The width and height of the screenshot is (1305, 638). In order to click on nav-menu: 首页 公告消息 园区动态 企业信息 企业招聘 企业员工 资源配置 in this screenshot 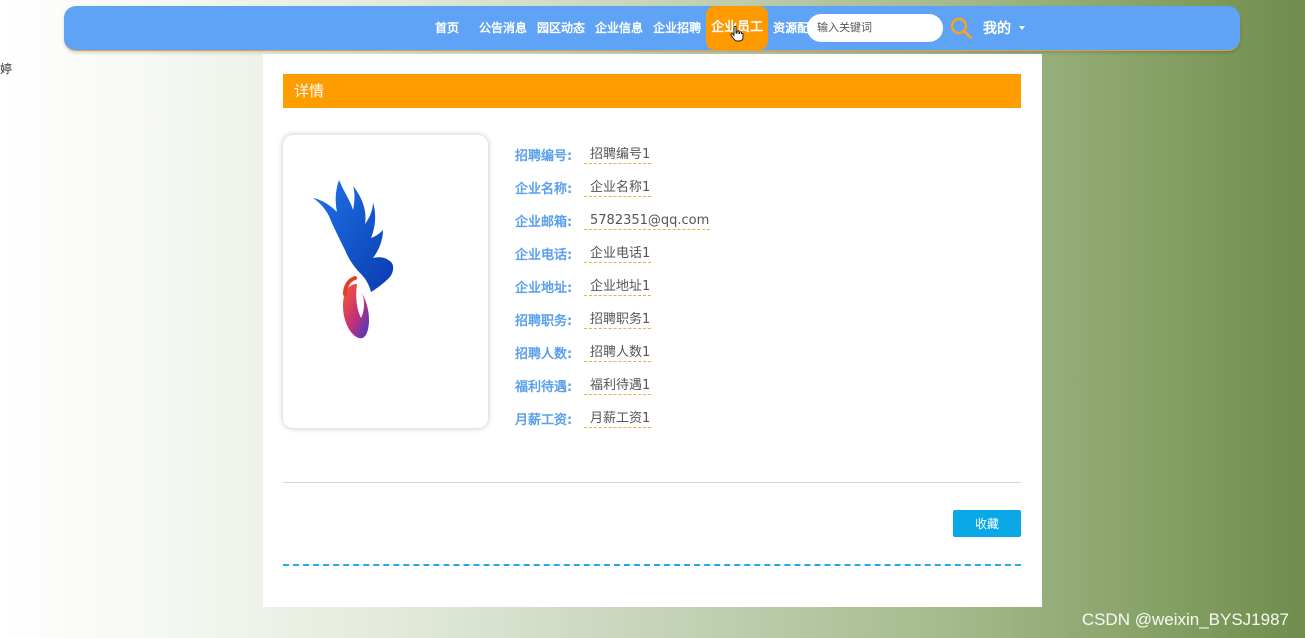, I will do `click(628, 28)`.